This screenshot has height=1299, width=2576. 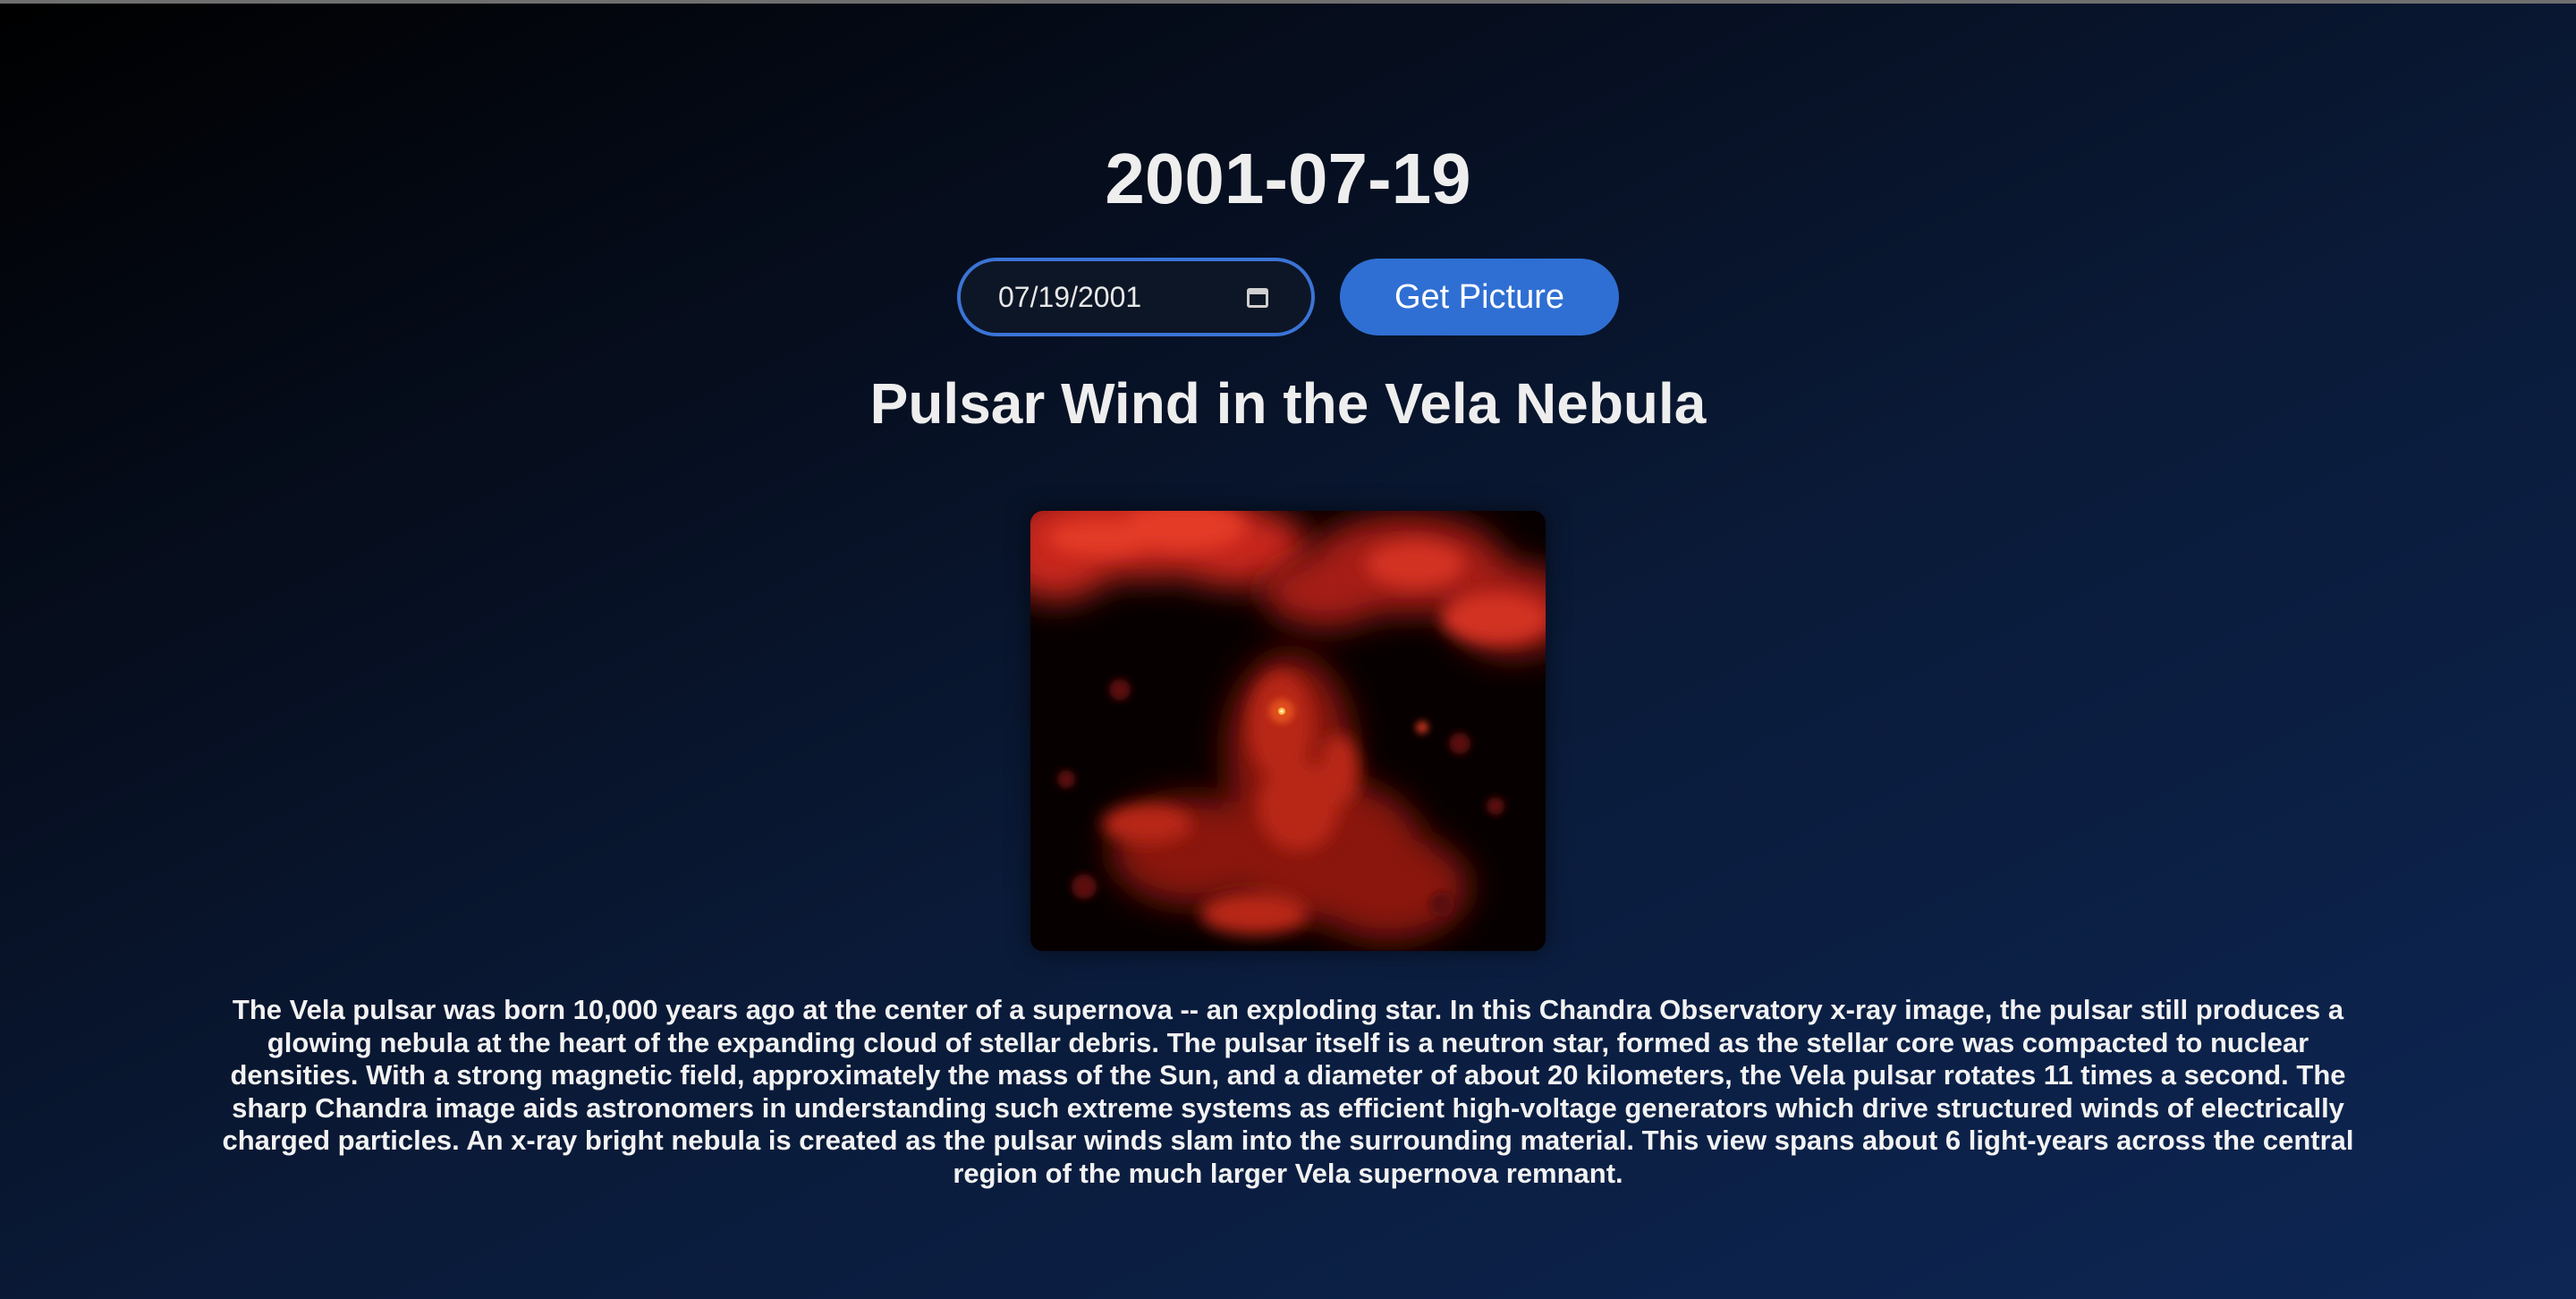 I want to click on date-controls: 07/19/2001 Get Picture, so click(x=1288, y=297).